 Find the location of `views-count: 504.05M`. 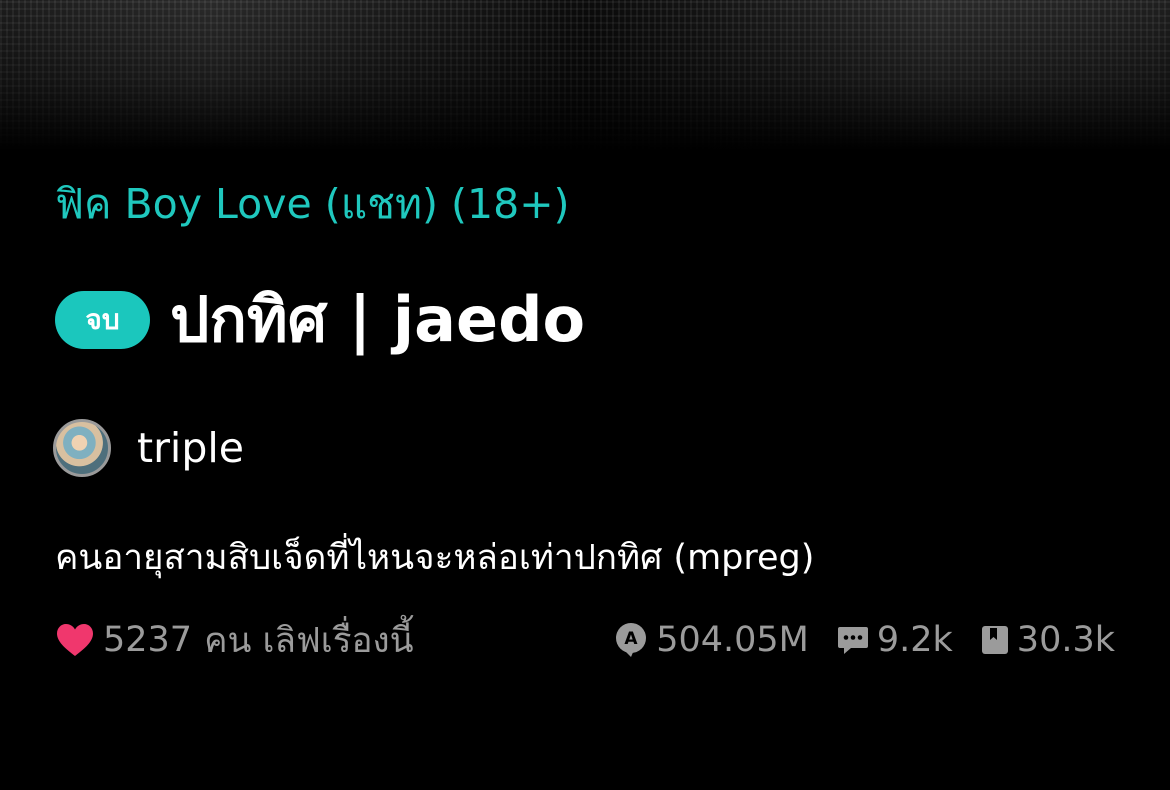

views-count: 504.05M is located at coordinates (732, 640).